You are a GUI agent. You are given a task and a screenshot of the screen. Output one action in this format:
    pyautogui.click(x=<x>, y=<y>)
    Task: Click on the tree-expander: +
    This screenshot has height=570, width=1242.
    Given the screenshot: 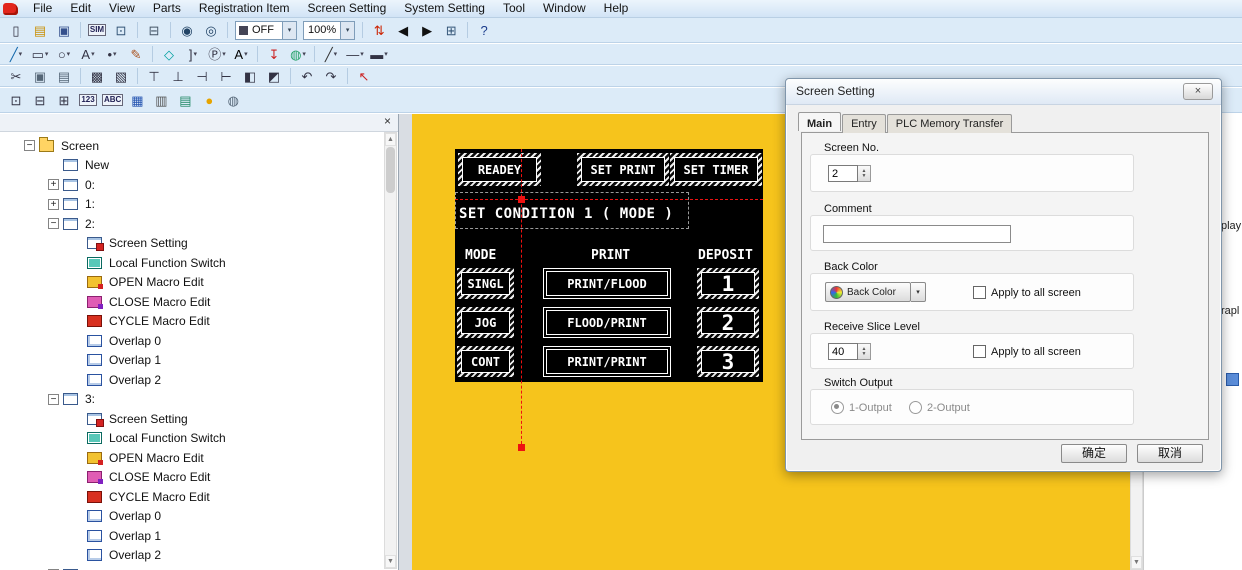 What is the action you would take?
    pyautogui.click(x=53, y=185)
    